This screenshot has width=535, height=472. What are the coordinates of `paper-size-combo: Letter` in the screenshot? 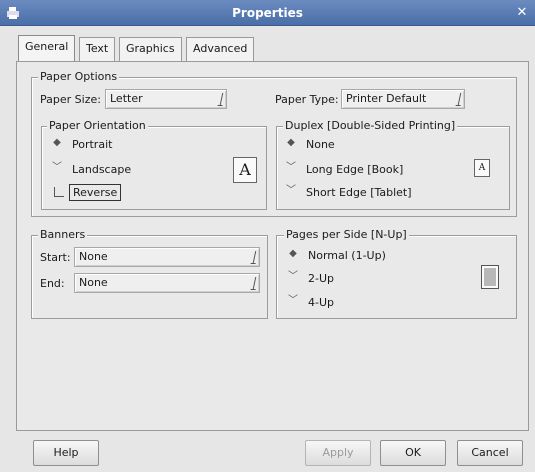 It's located at (166, 99).